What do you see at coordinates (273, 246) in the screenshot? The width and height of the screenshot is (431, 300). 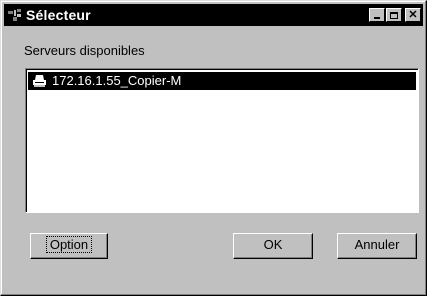 I see `ok-button: OK` at bounding box center [273, 246].